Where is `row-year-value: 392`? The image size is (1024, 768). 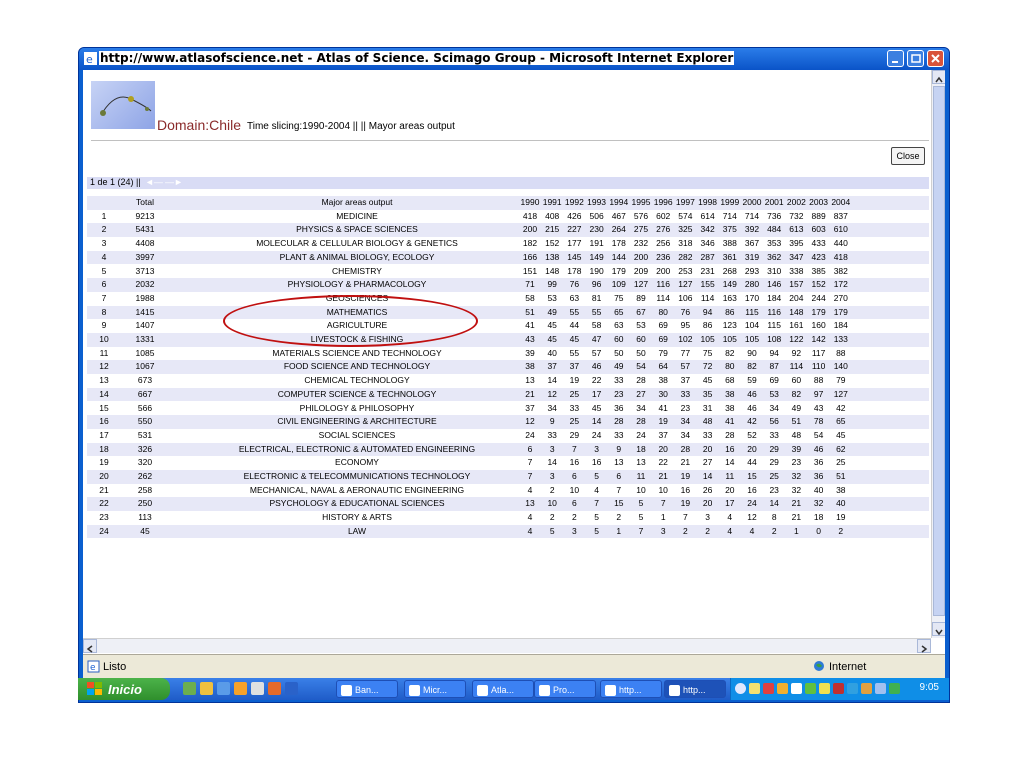
row-year-value: 392 is located at coordinates (752, 229).